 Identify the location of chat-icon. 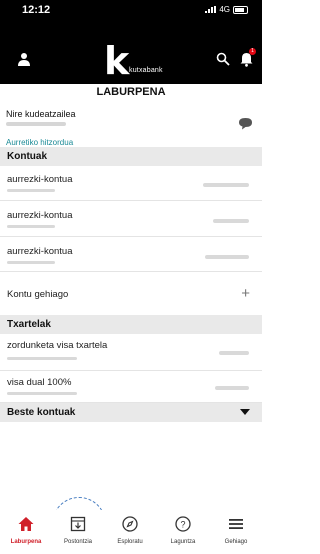
(245, 123).